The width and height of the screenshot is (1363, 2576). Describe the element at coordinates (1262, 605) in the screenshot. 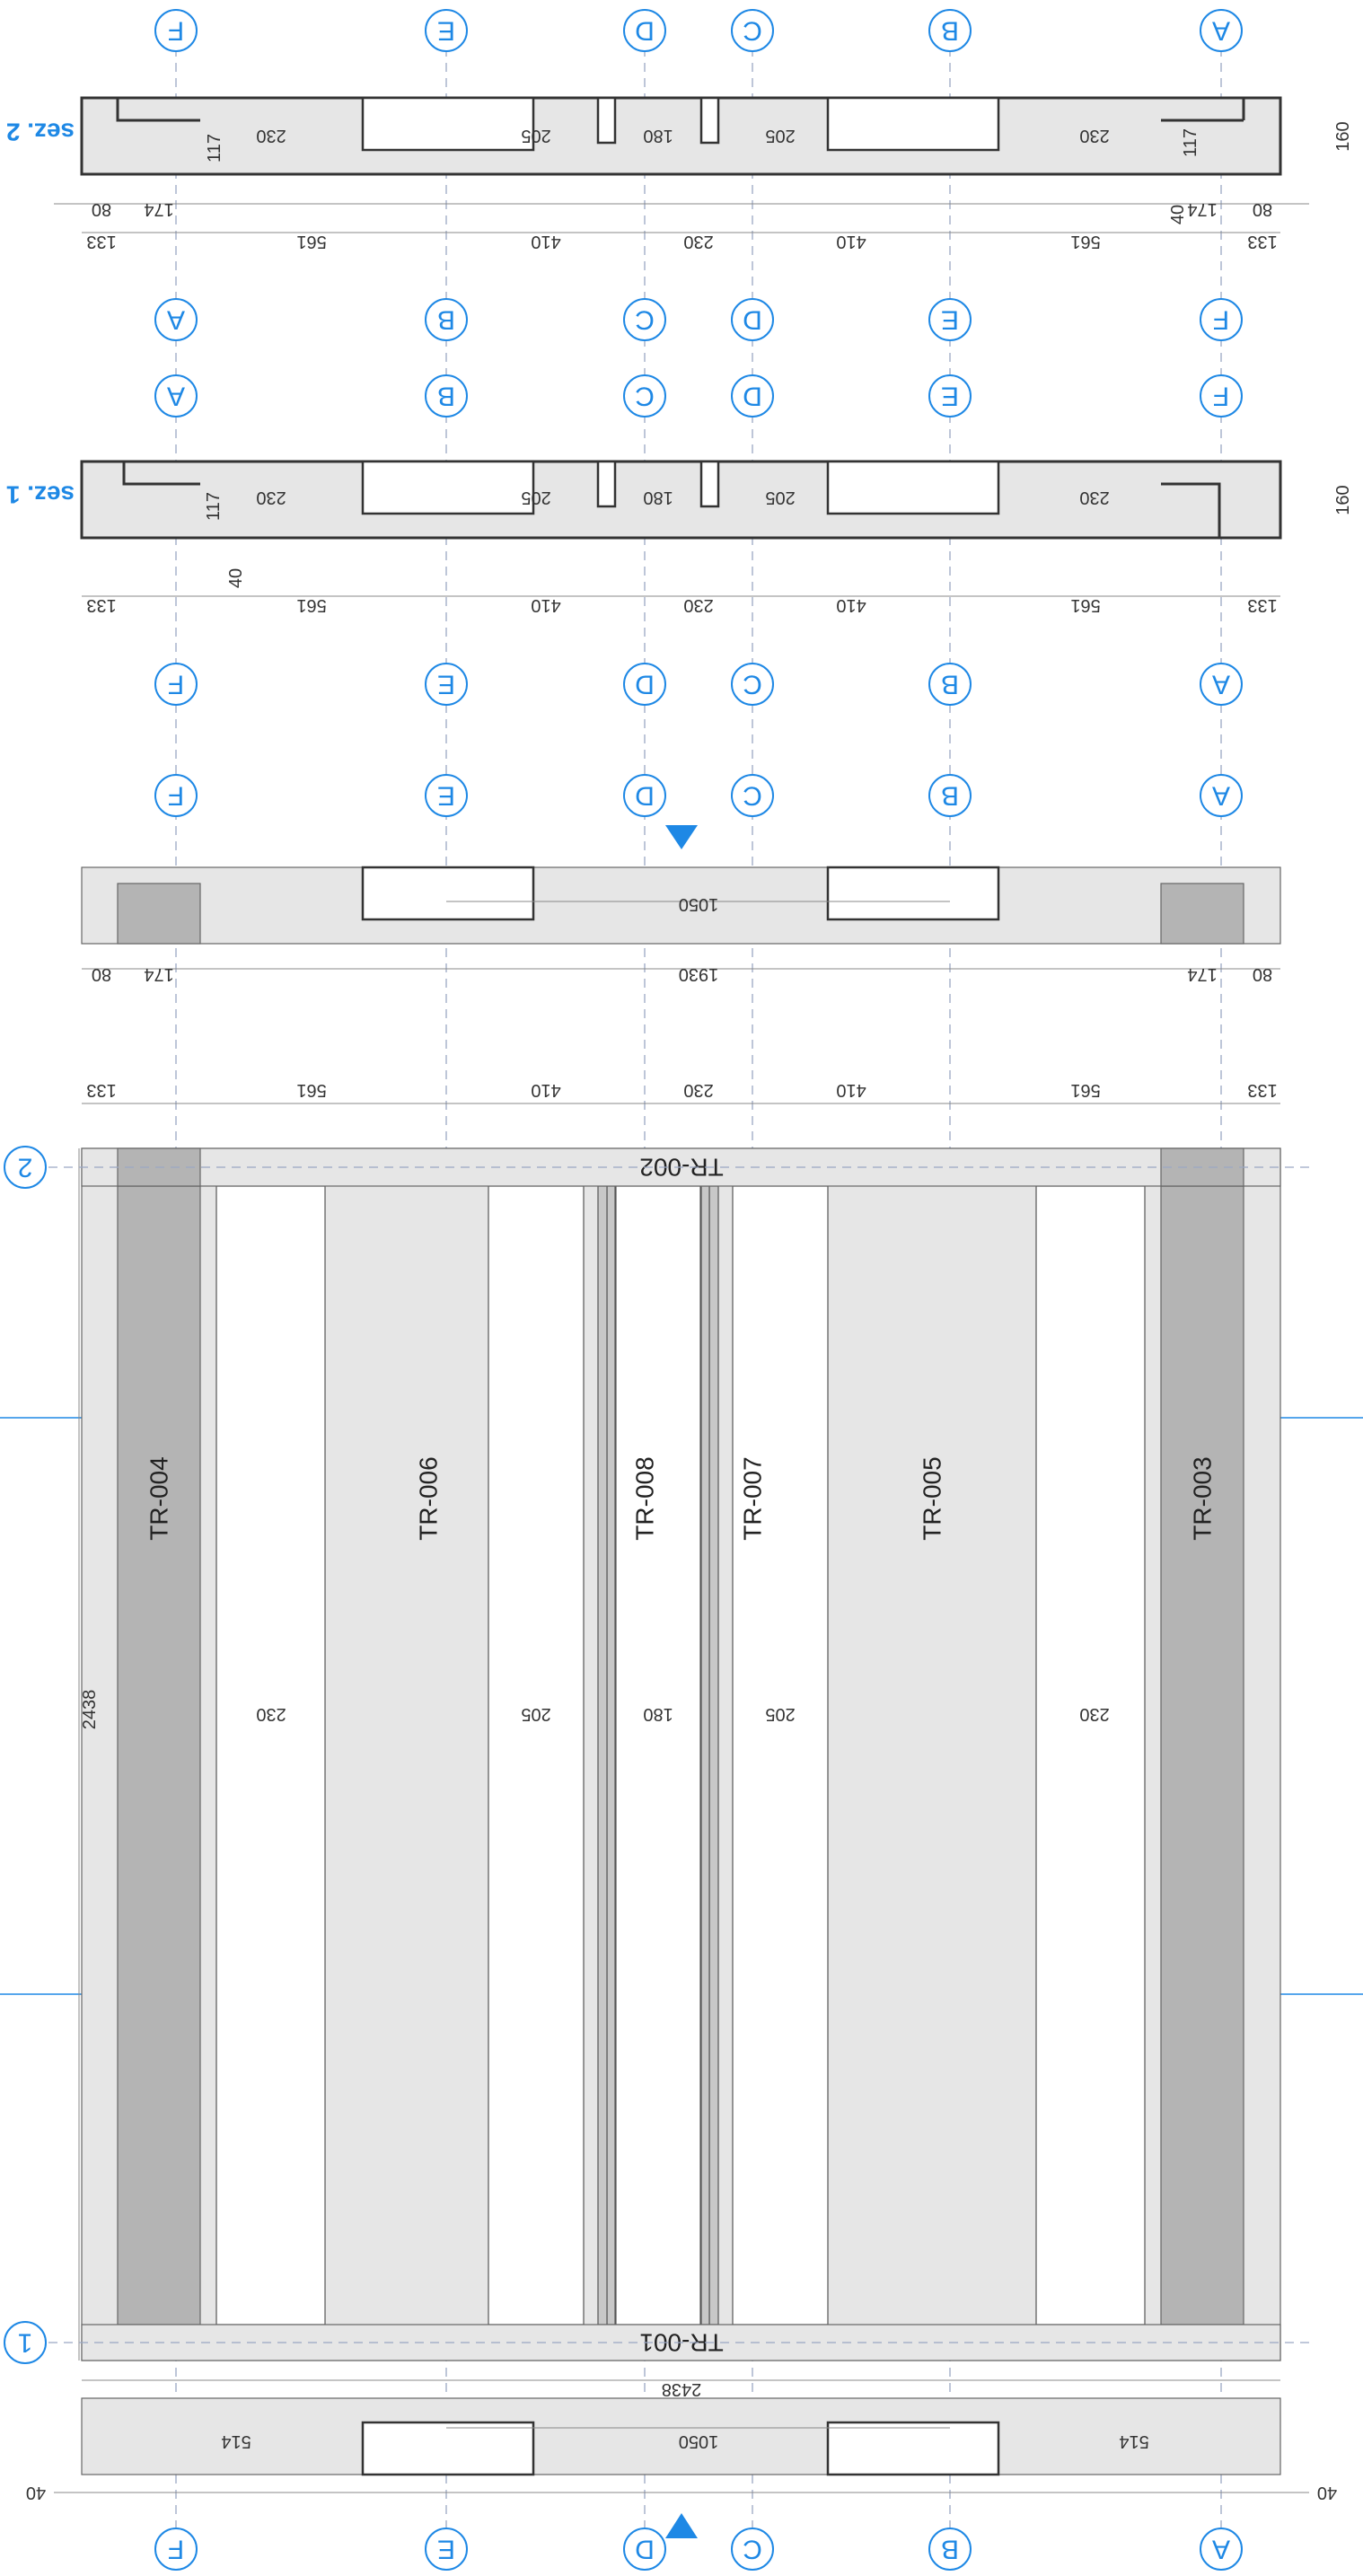

I see `s1-dim-133-left: 133` at that location.